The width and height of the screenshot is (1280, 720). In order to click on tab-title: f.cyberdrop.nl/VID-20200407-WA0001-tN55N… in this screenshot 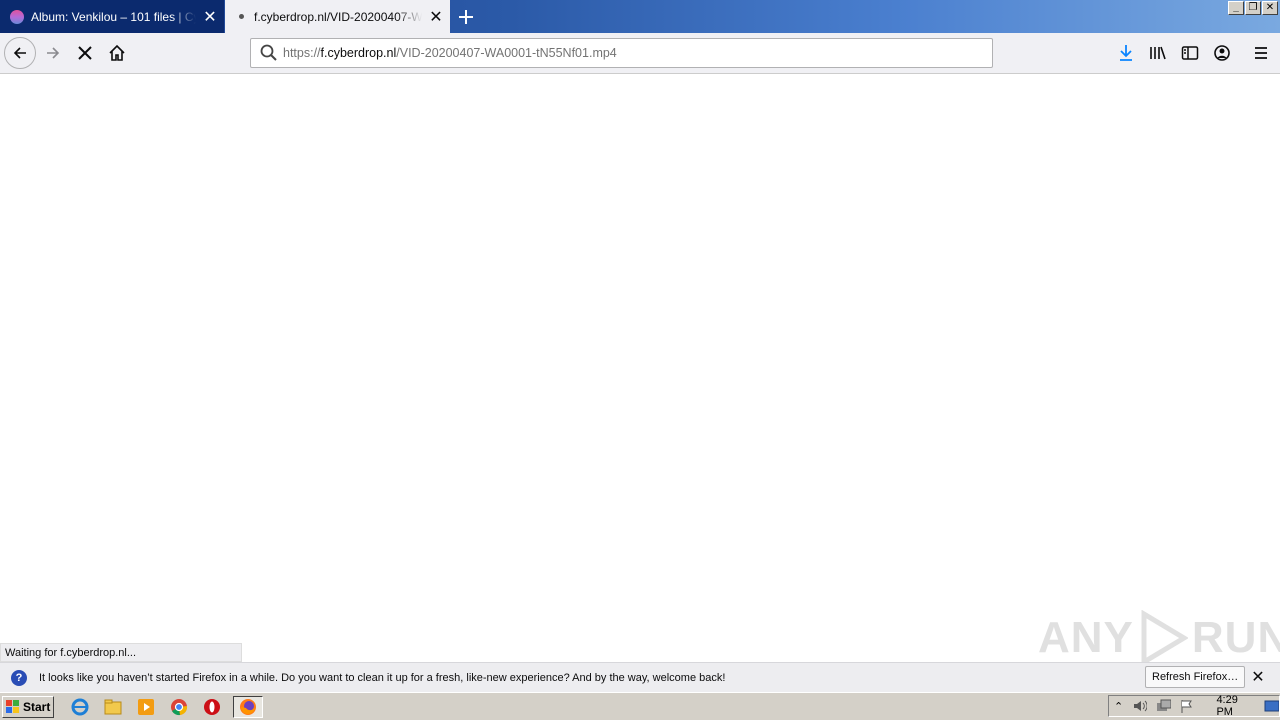, I will do `click(338, 16)`.